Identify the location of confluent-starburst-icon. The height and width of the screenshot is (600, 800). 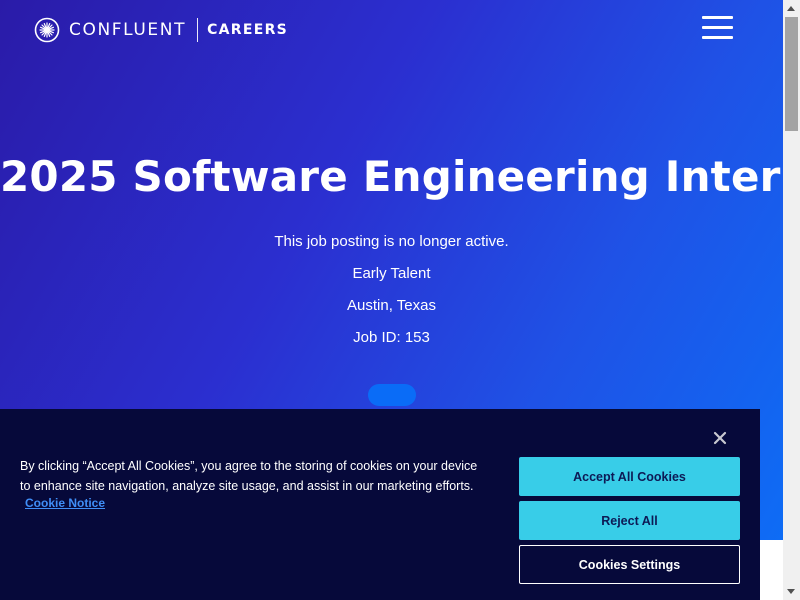
(47, 30).